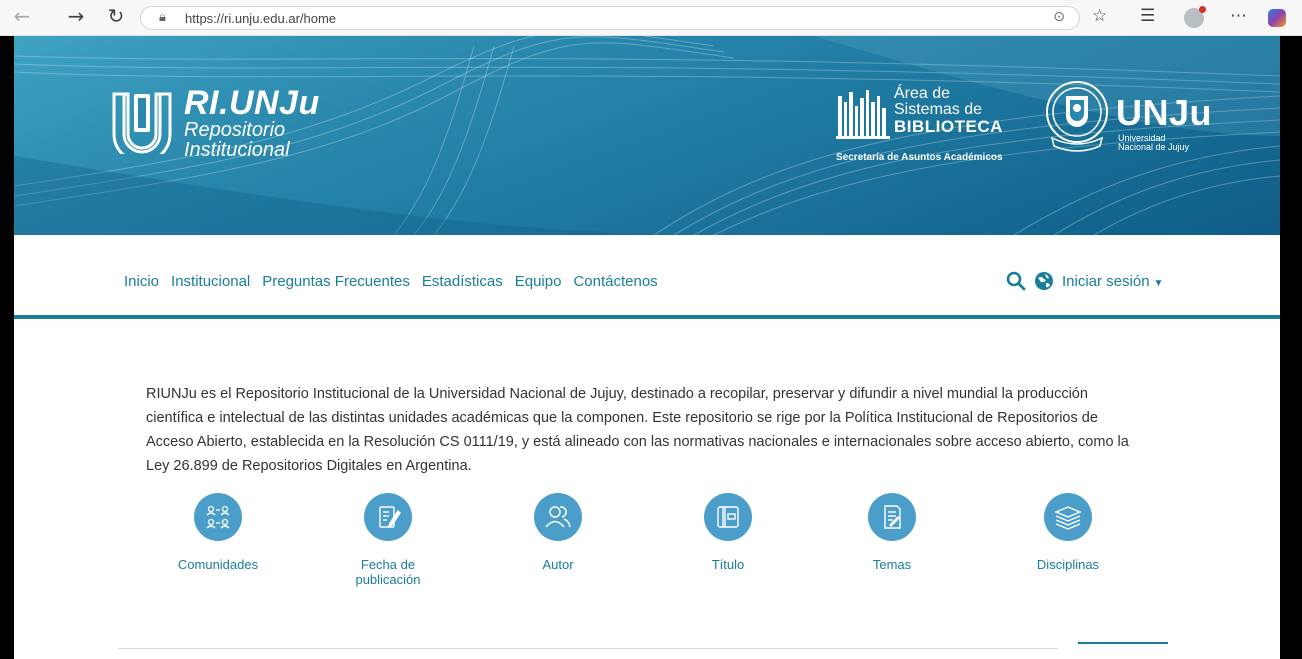  What do you see at coordinates (260, 18) in the screenshot?
I see `address-url: https://ri.unju.edu.ar/home` at bounding box center [260, 18].